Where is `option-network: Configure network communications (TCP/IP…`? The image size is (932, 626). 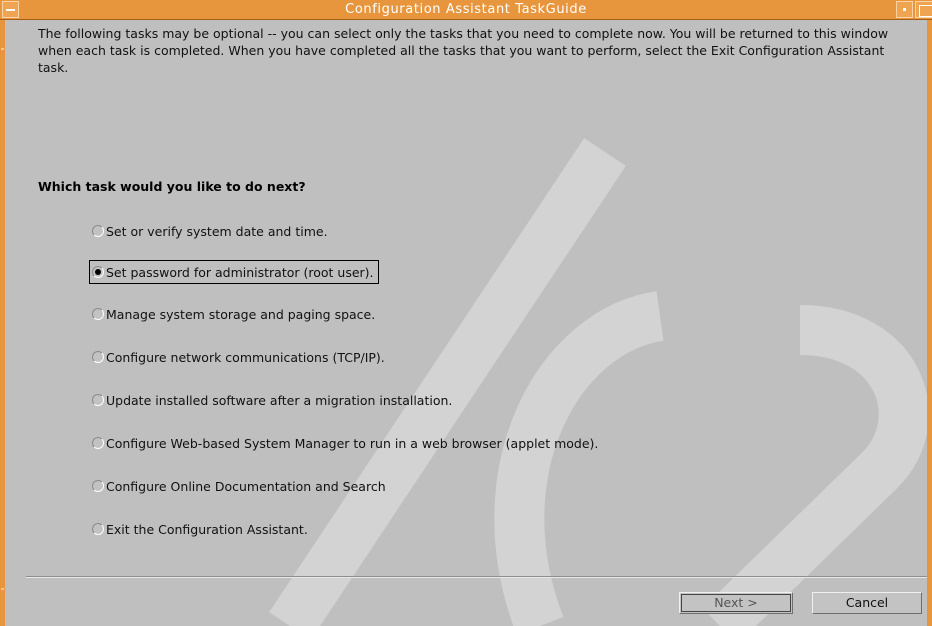
option-network: Configure network communications (TCP/IP… is located at coordinates (238, 357).